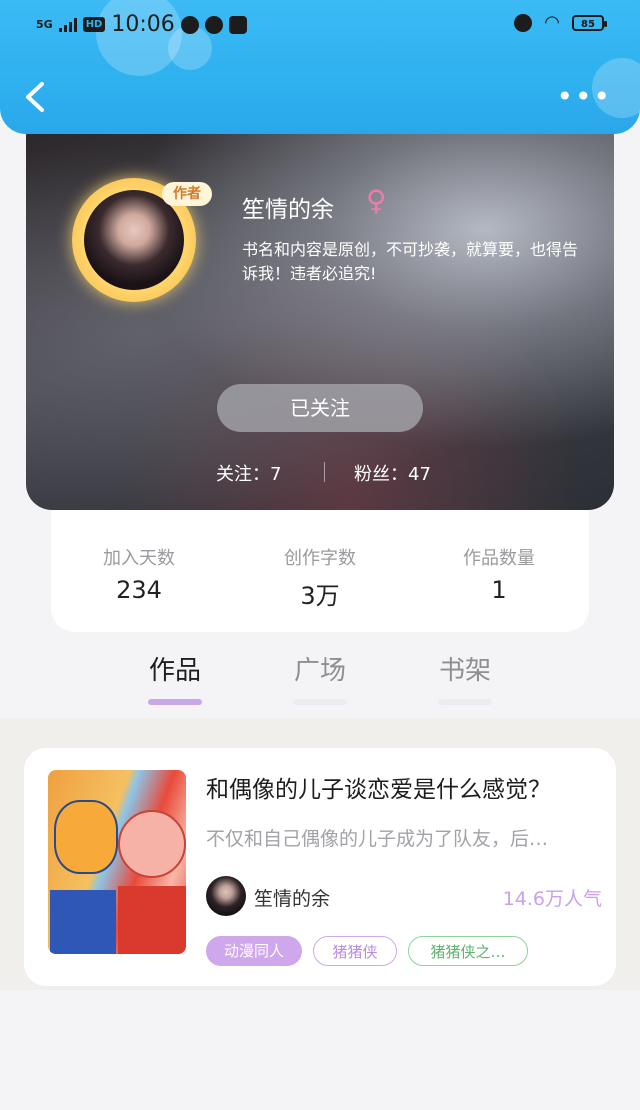 The height and width of the screenshot is (1110, 640). I want to click on following-count: 关注：7, so click(248, 473).